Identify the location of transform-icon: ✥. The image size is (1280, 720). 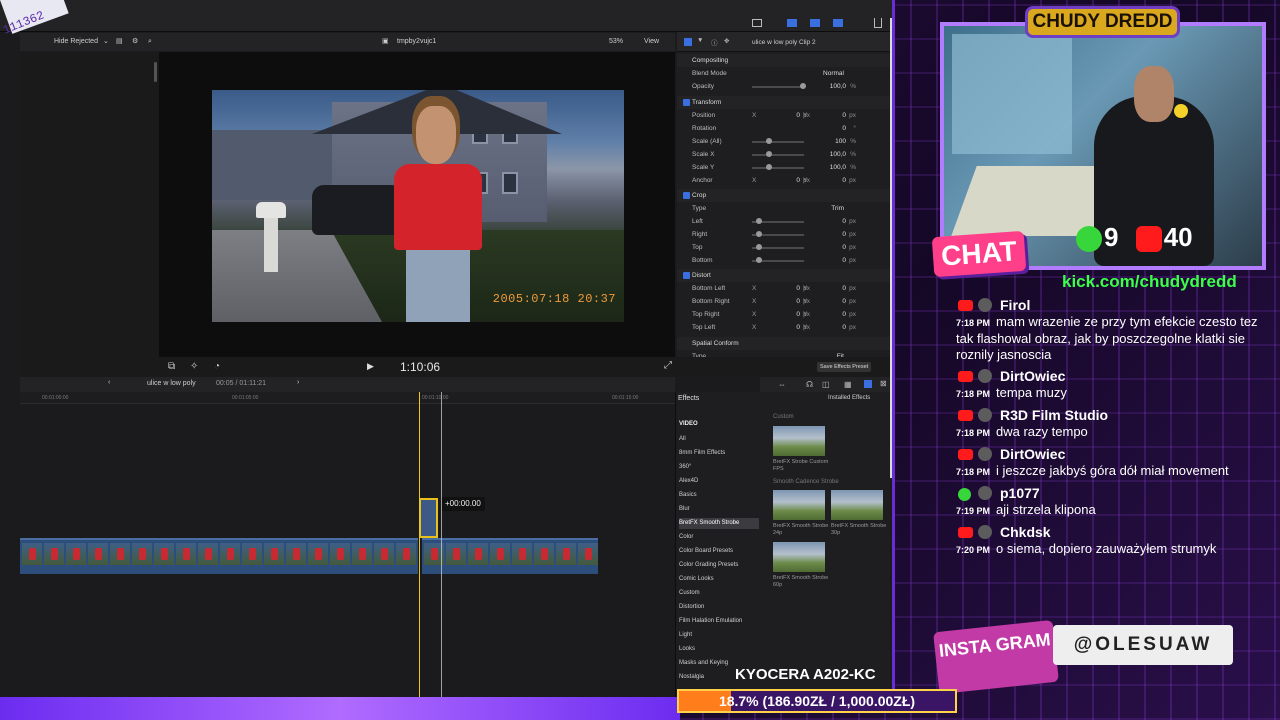
(726, 41).